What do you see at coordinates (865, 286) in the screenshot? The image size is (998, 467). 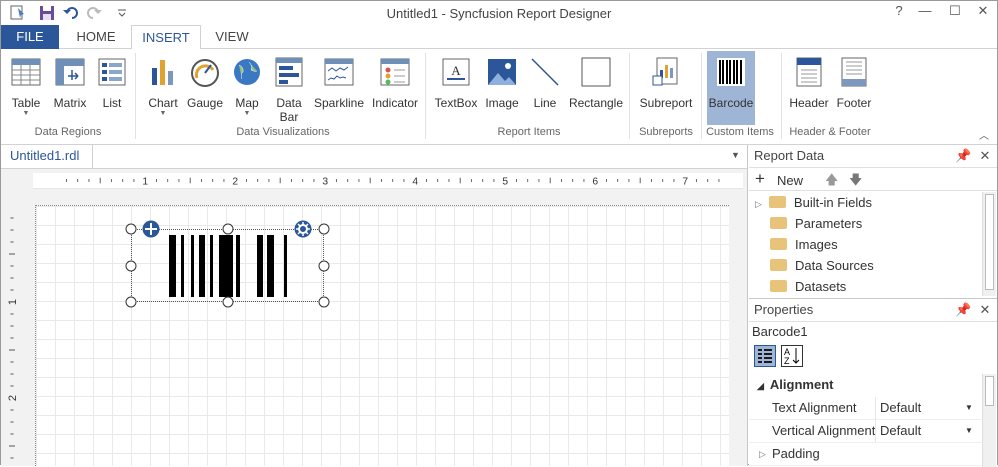 I see `tree-item-datasets: Datasets` at bounding box center [865, 286].